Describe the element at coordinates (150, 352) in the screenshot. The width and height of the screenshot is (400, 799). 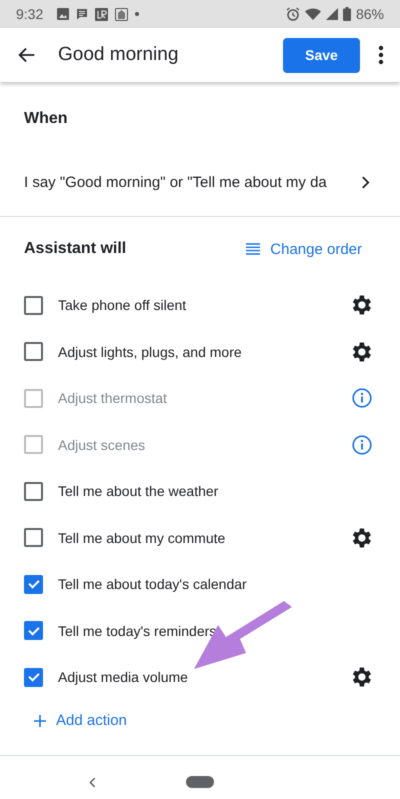
I see `action-label: Adjust lights, plugs, and more` at that location.